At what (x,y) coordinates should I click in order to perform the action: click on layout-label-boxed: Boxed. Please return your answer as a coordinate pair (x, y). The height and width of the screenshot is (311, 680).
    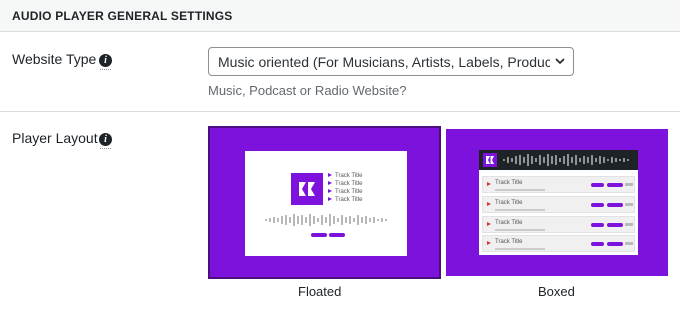
    Looking at the image, I should click on (556, 291).